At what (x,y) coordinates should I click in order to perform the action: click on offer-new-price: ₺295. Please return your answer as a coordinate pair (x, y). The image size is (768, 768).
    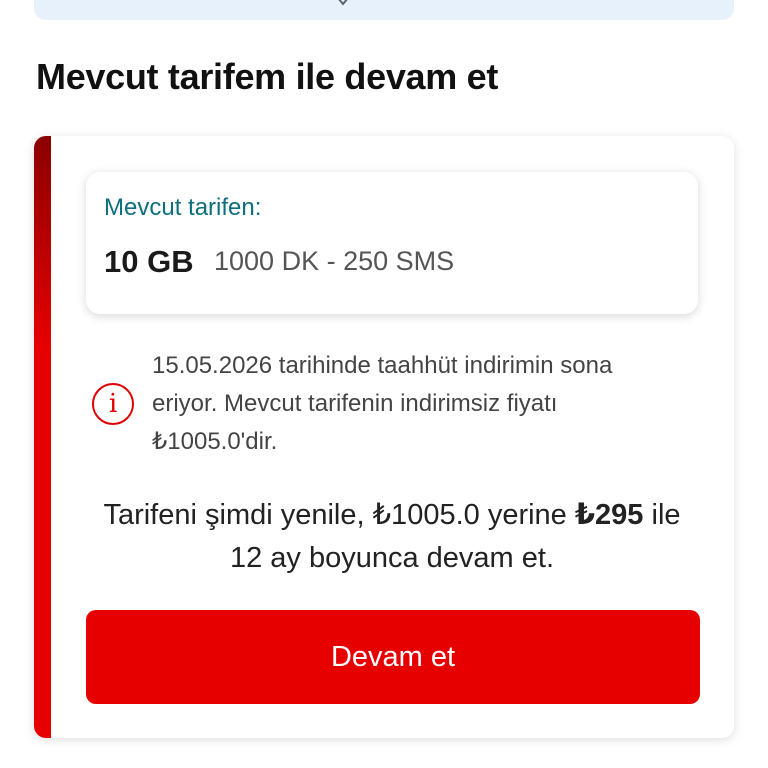
    Looking at the image, I should click on (609, 515).